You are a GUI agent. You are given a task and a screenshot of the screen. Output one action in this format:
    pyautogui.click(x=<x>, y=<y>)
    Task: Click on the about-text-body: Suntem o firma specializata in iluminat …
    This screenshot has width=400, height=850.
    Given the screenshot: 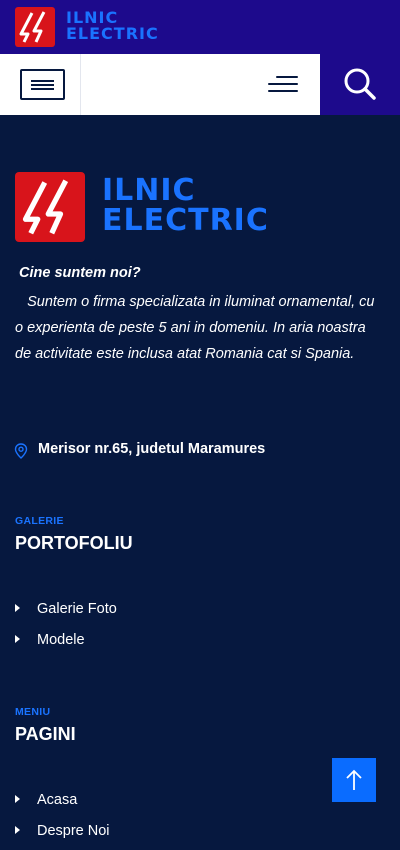 What is the action you would take?
    pyautogui.click(x=195, y=328)
    